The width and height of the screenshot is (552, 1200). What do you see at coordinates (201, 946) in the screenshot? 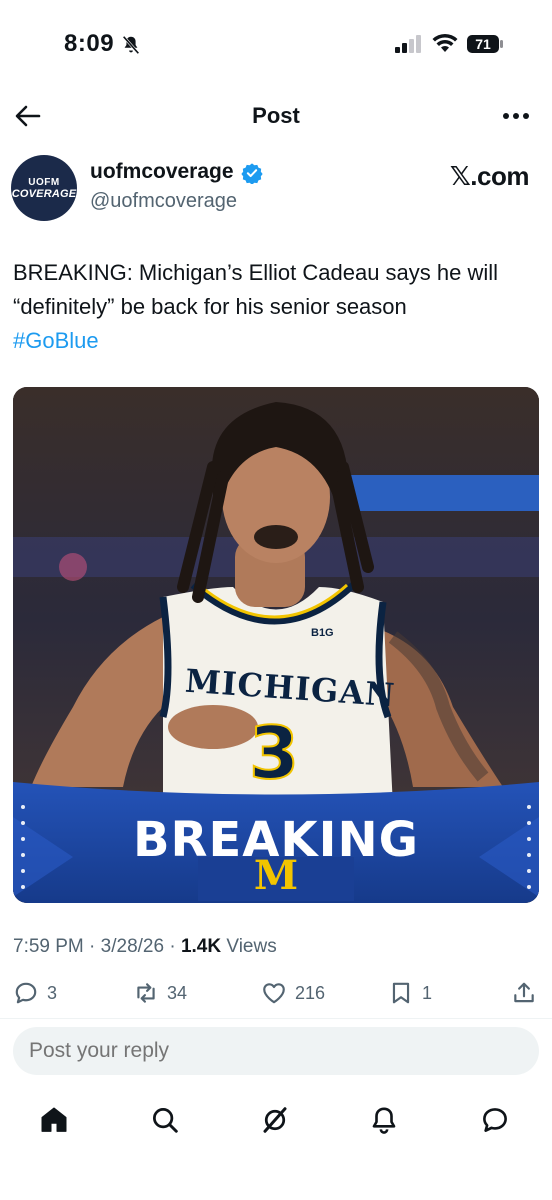
I see `views-count: 1.4K` at bounding box center [201, 946].